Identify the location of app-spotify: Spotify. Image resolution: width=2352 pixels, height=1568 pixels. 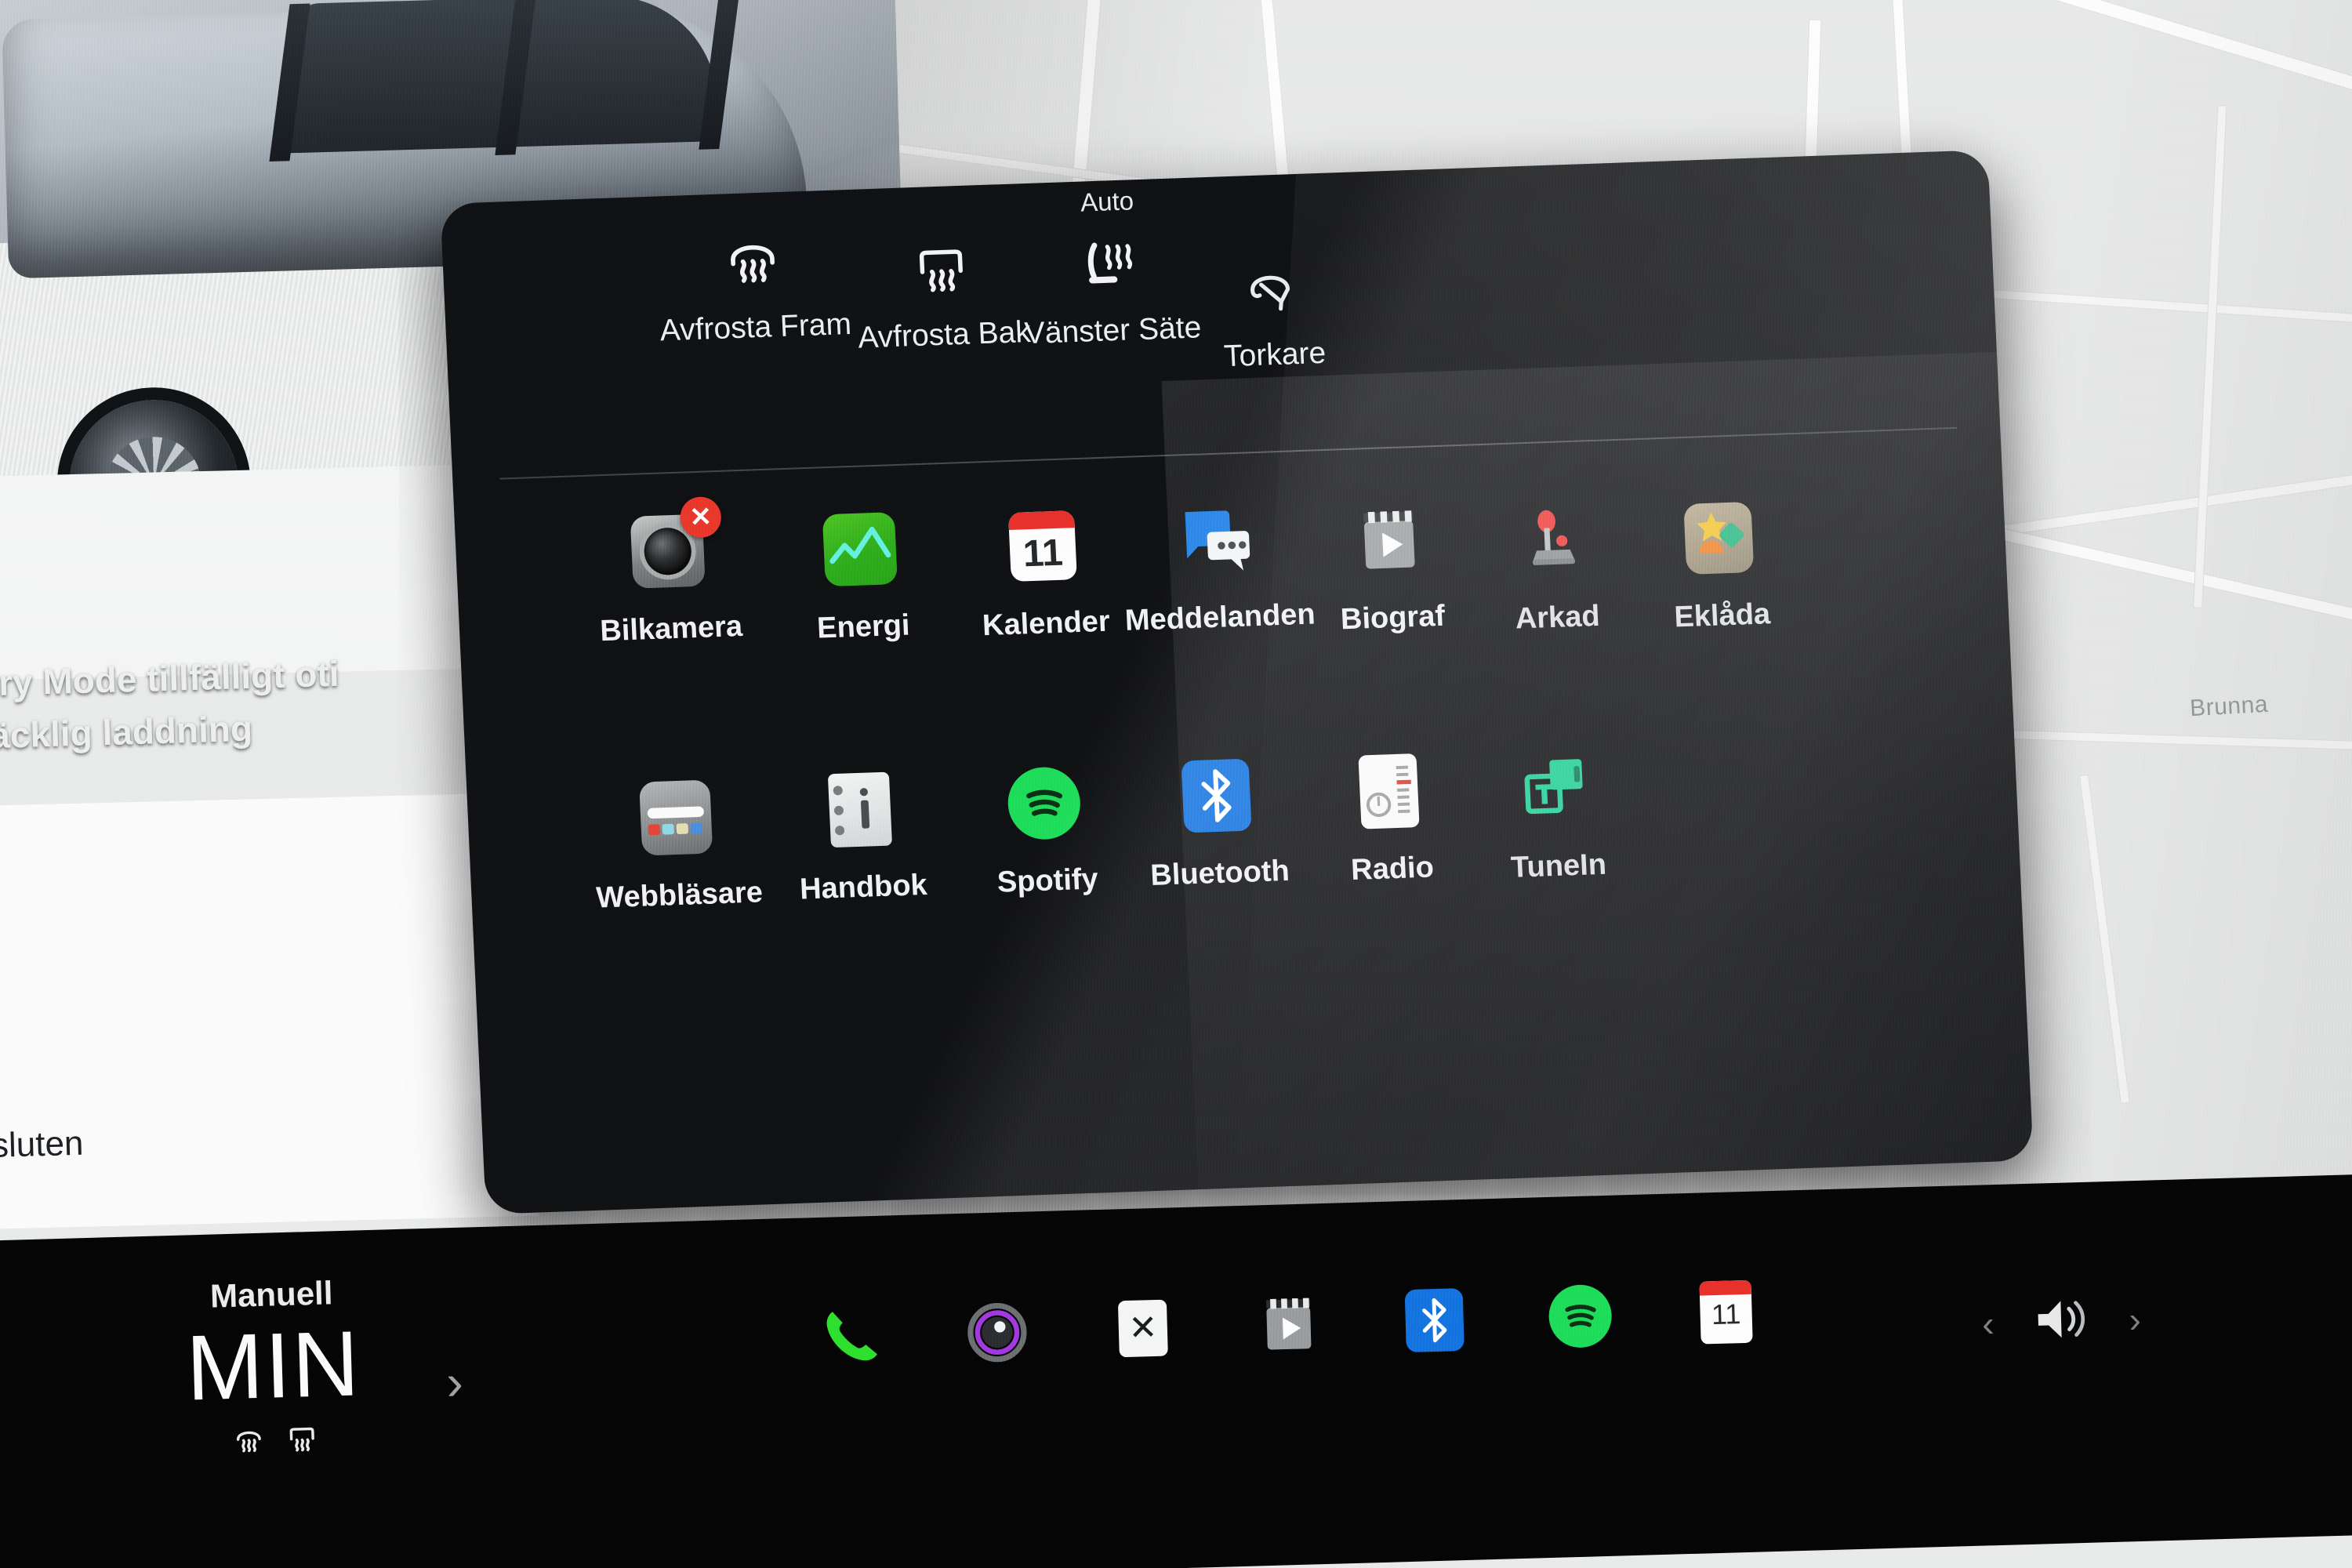
(1046, 833).